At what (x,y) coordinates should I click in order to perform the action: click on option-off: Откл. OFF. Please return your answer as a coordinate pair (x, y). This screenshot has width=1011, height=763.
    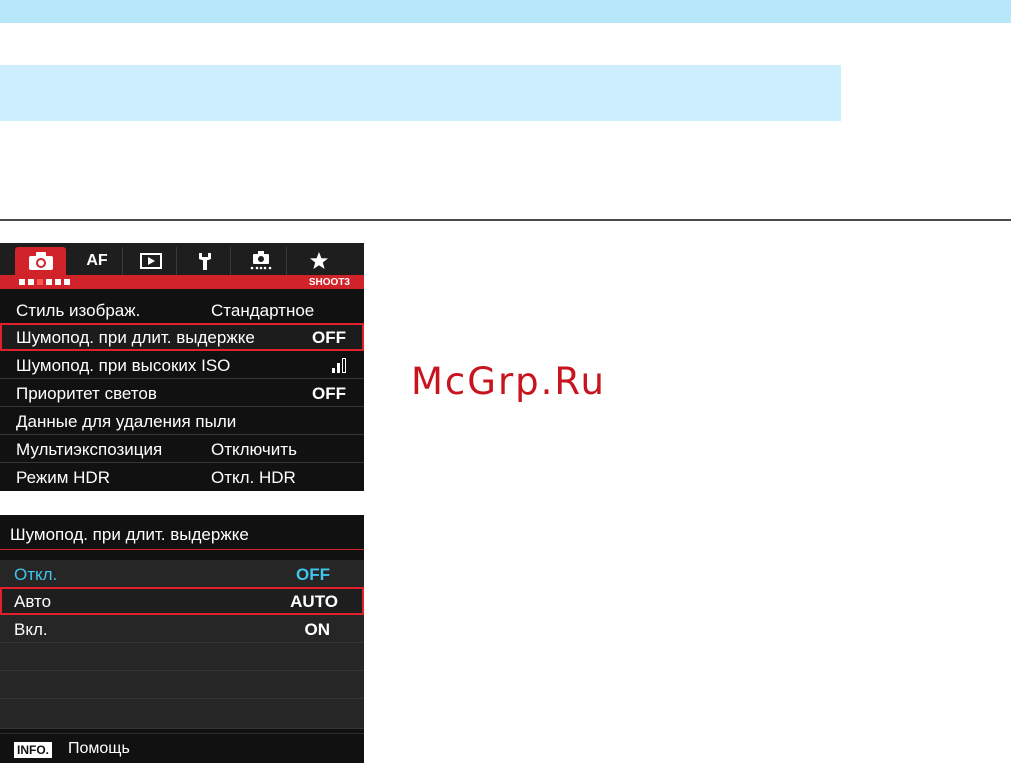
    Looking at the image, I should click on (182, 574).